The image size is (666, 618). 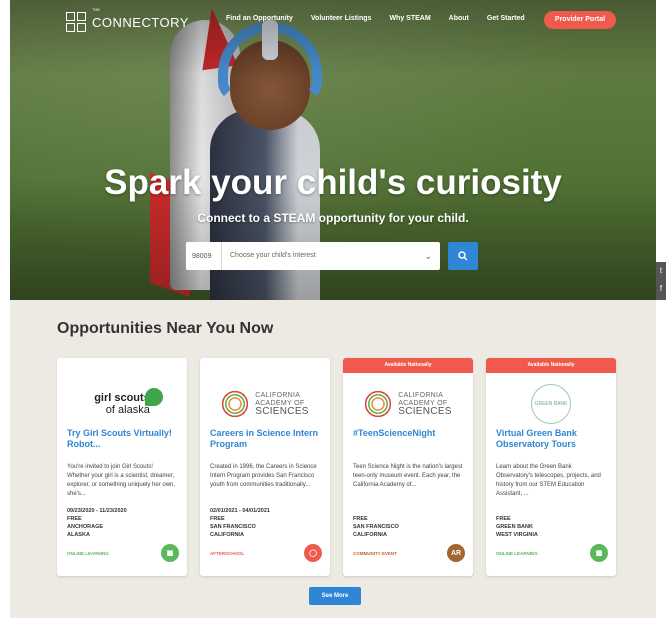 I want to click on social-share-bar: t f, so click(x=661, y=281).